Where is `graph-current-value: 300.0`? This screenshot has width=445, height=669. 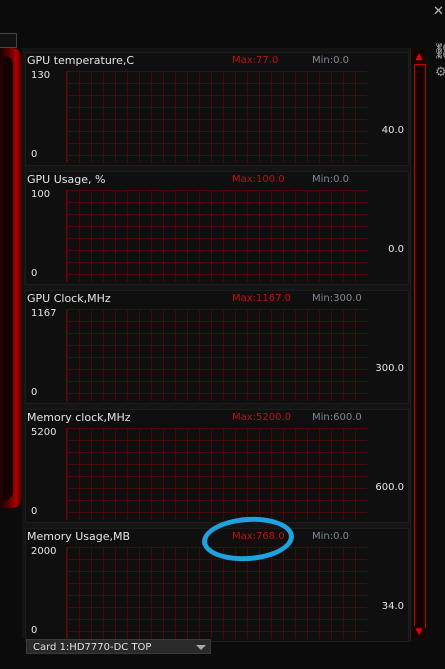
graph-current-value: 300.0 is located at coordinates (389, 368).